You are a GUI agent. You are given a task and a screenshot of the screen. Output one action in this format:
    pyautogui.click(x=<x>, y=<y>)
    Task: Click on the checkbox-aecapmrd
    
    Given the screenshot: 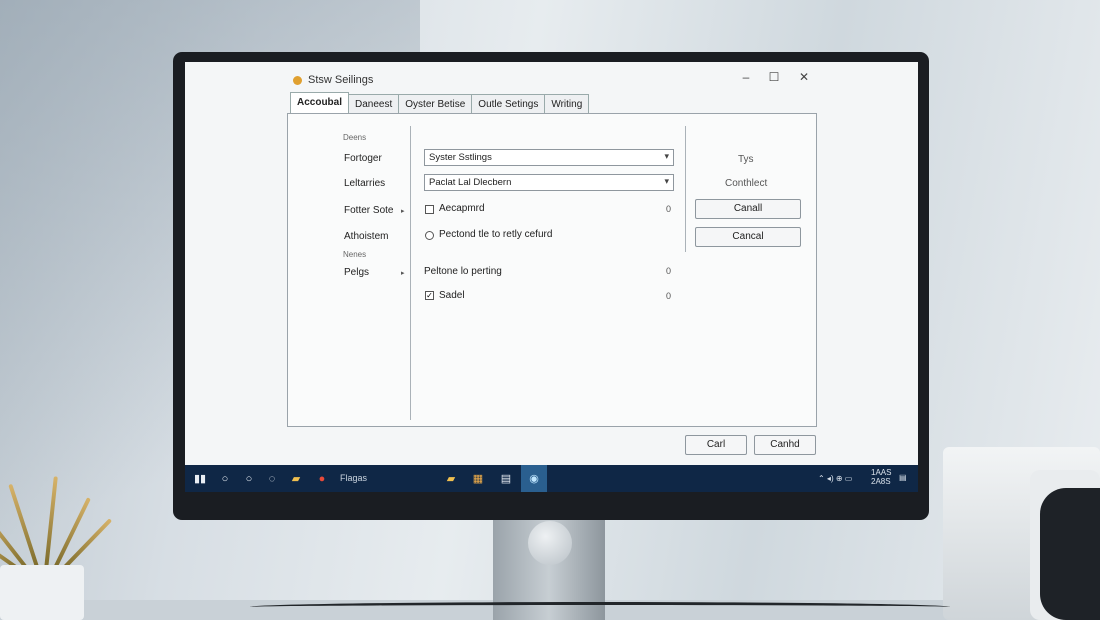 What is the action you would take?
    pyautogui.click(x=429, y=209)
    